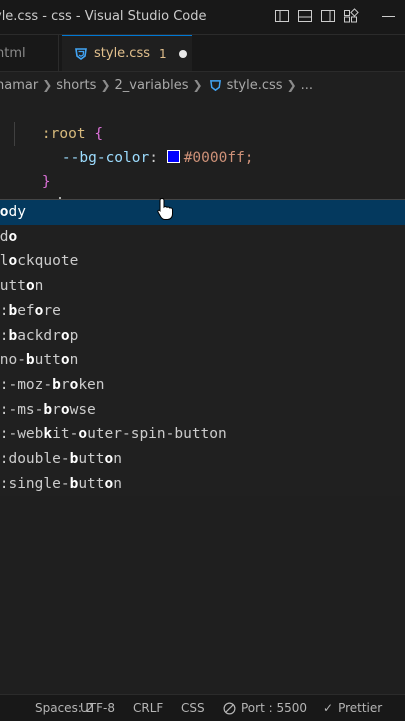  I want to click on live-server-status: Port : 5500, so click(265, 708).